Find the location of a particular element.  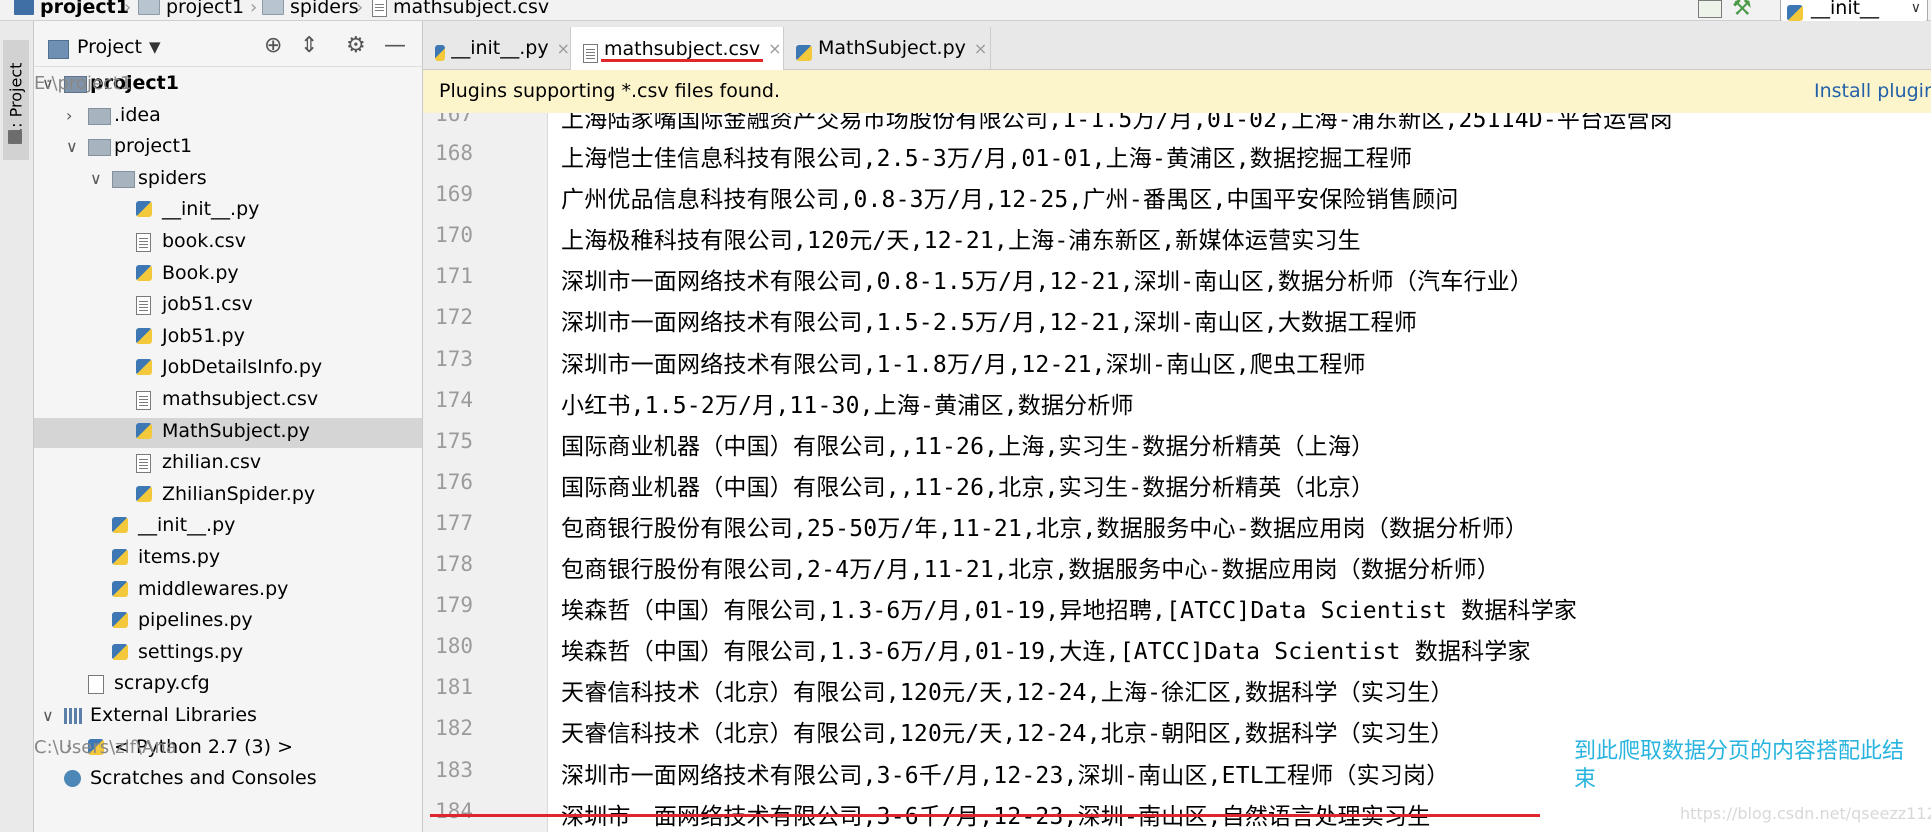

breadcrumb-label: mathsubject.csv is located at coordinates (471, 9).